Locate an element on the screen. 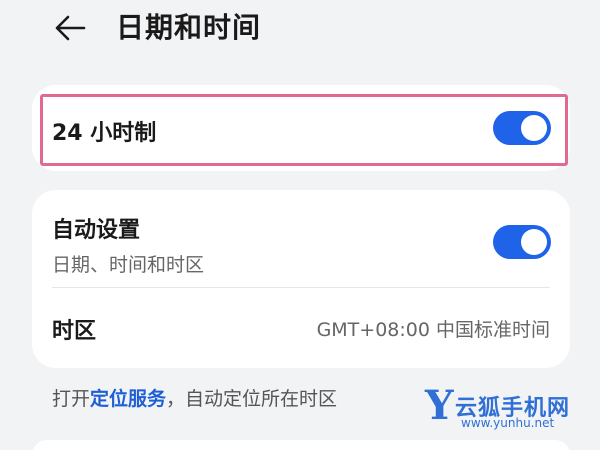 The image size is (600, 450). page-title: 日期和时间 is located at coordinates (189, 27).